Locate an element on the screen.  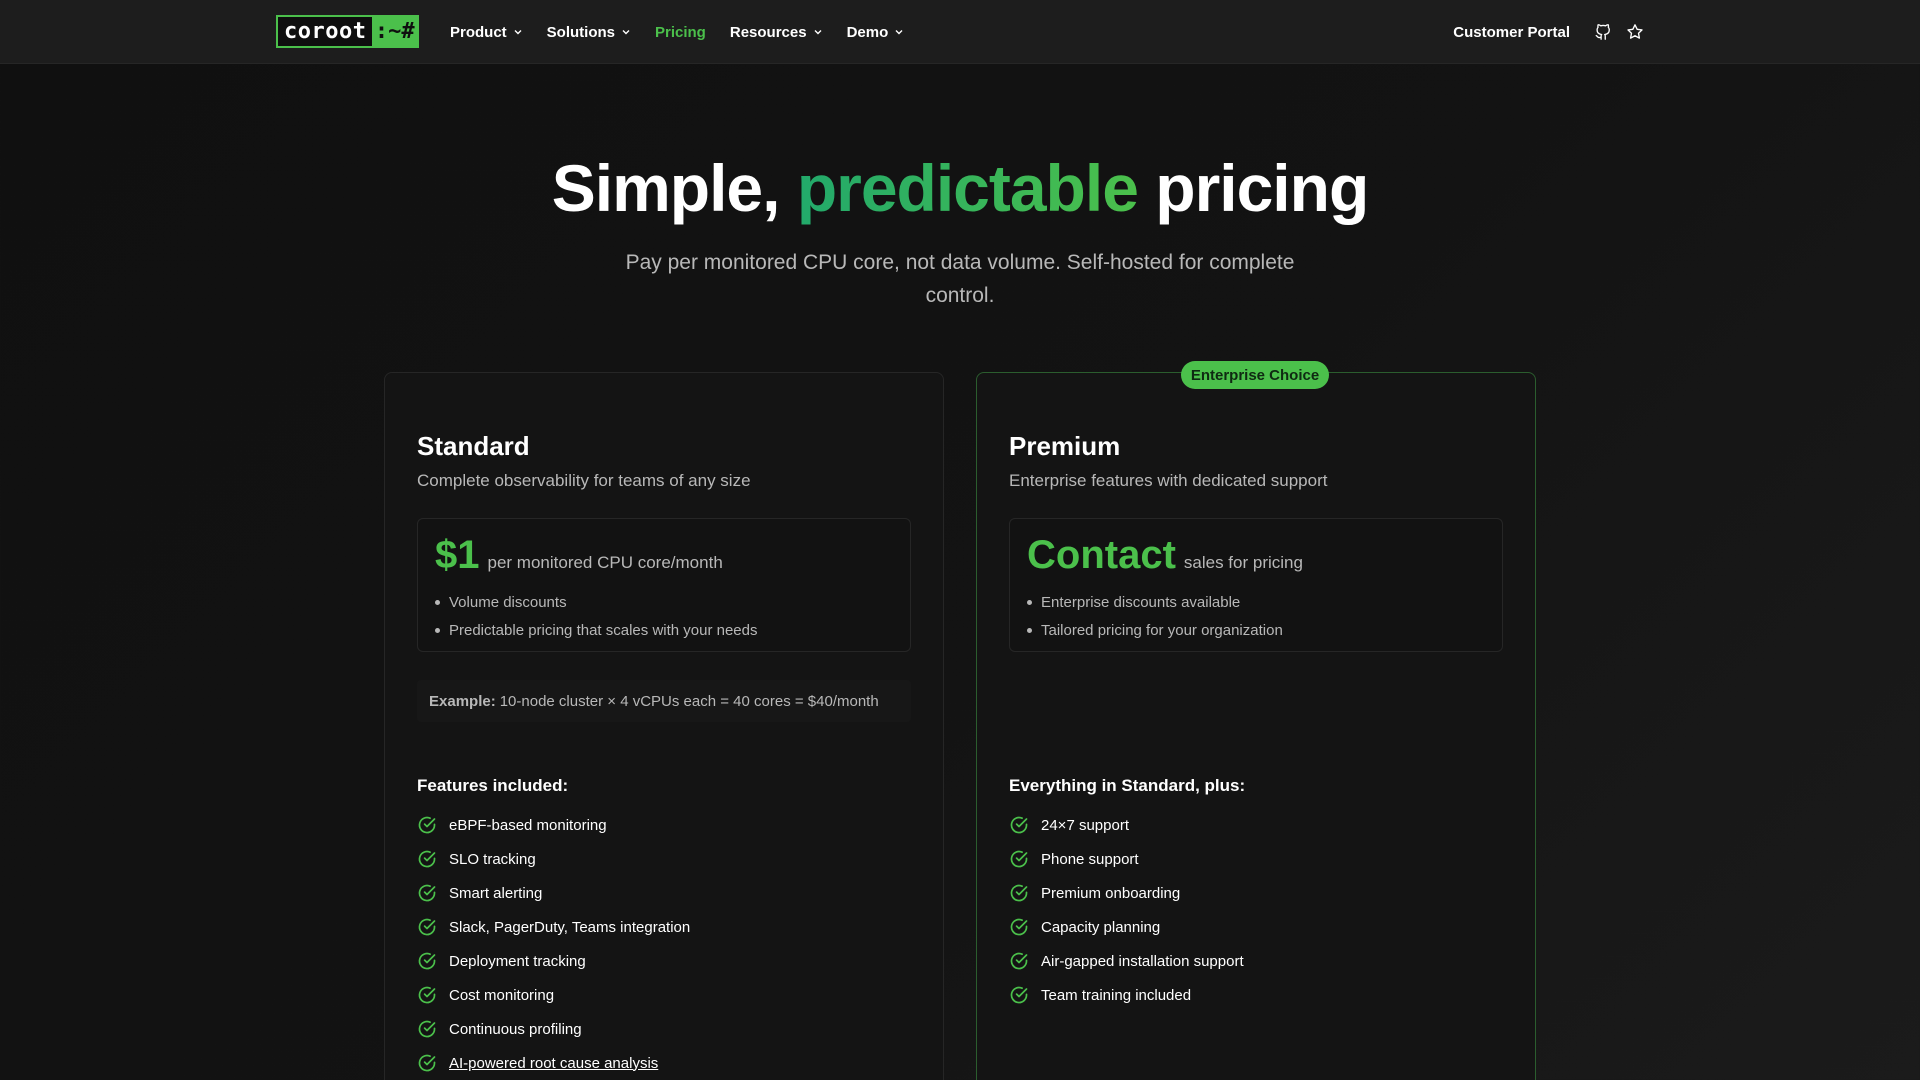
menu-item-solutions: Solutions is located at coordinates (589, 32).